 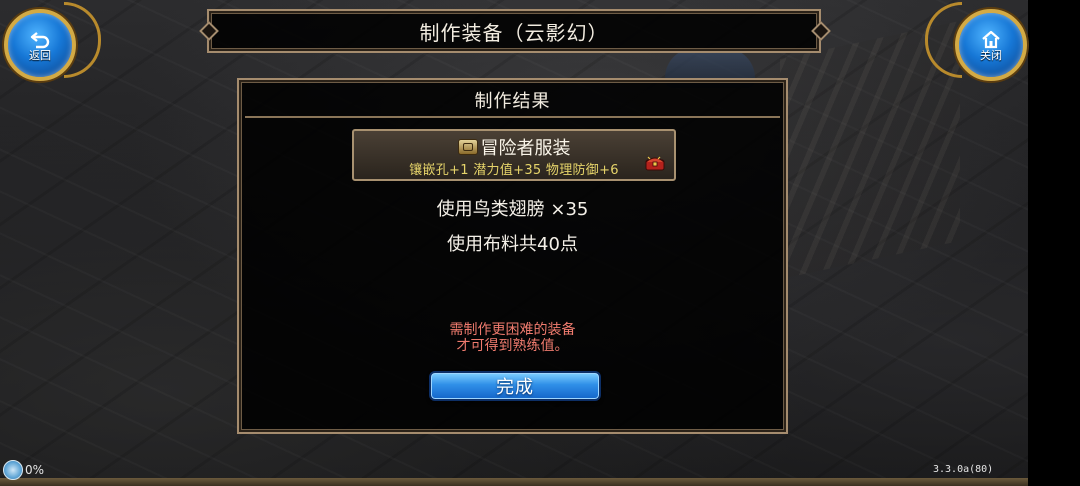 I want to click on hint-line-1: 需制作更困难的装备, so click(x=512, y=330).